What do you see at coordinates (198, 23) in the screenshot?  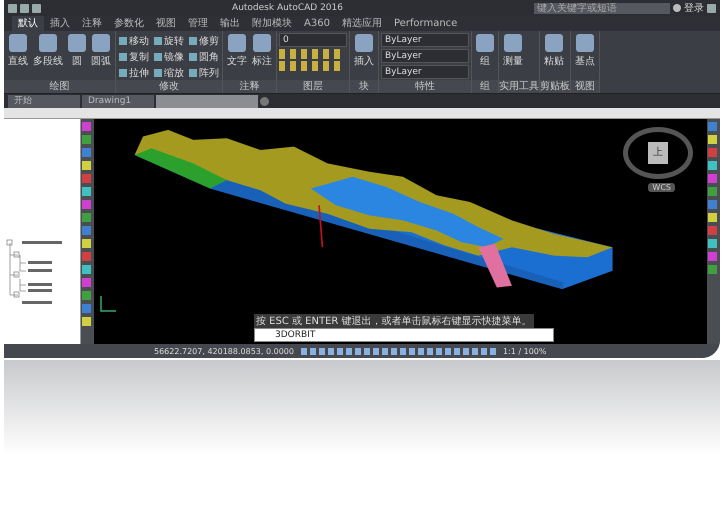 I see `ribbon-tab: 管理` at bounding box center [198, 23].